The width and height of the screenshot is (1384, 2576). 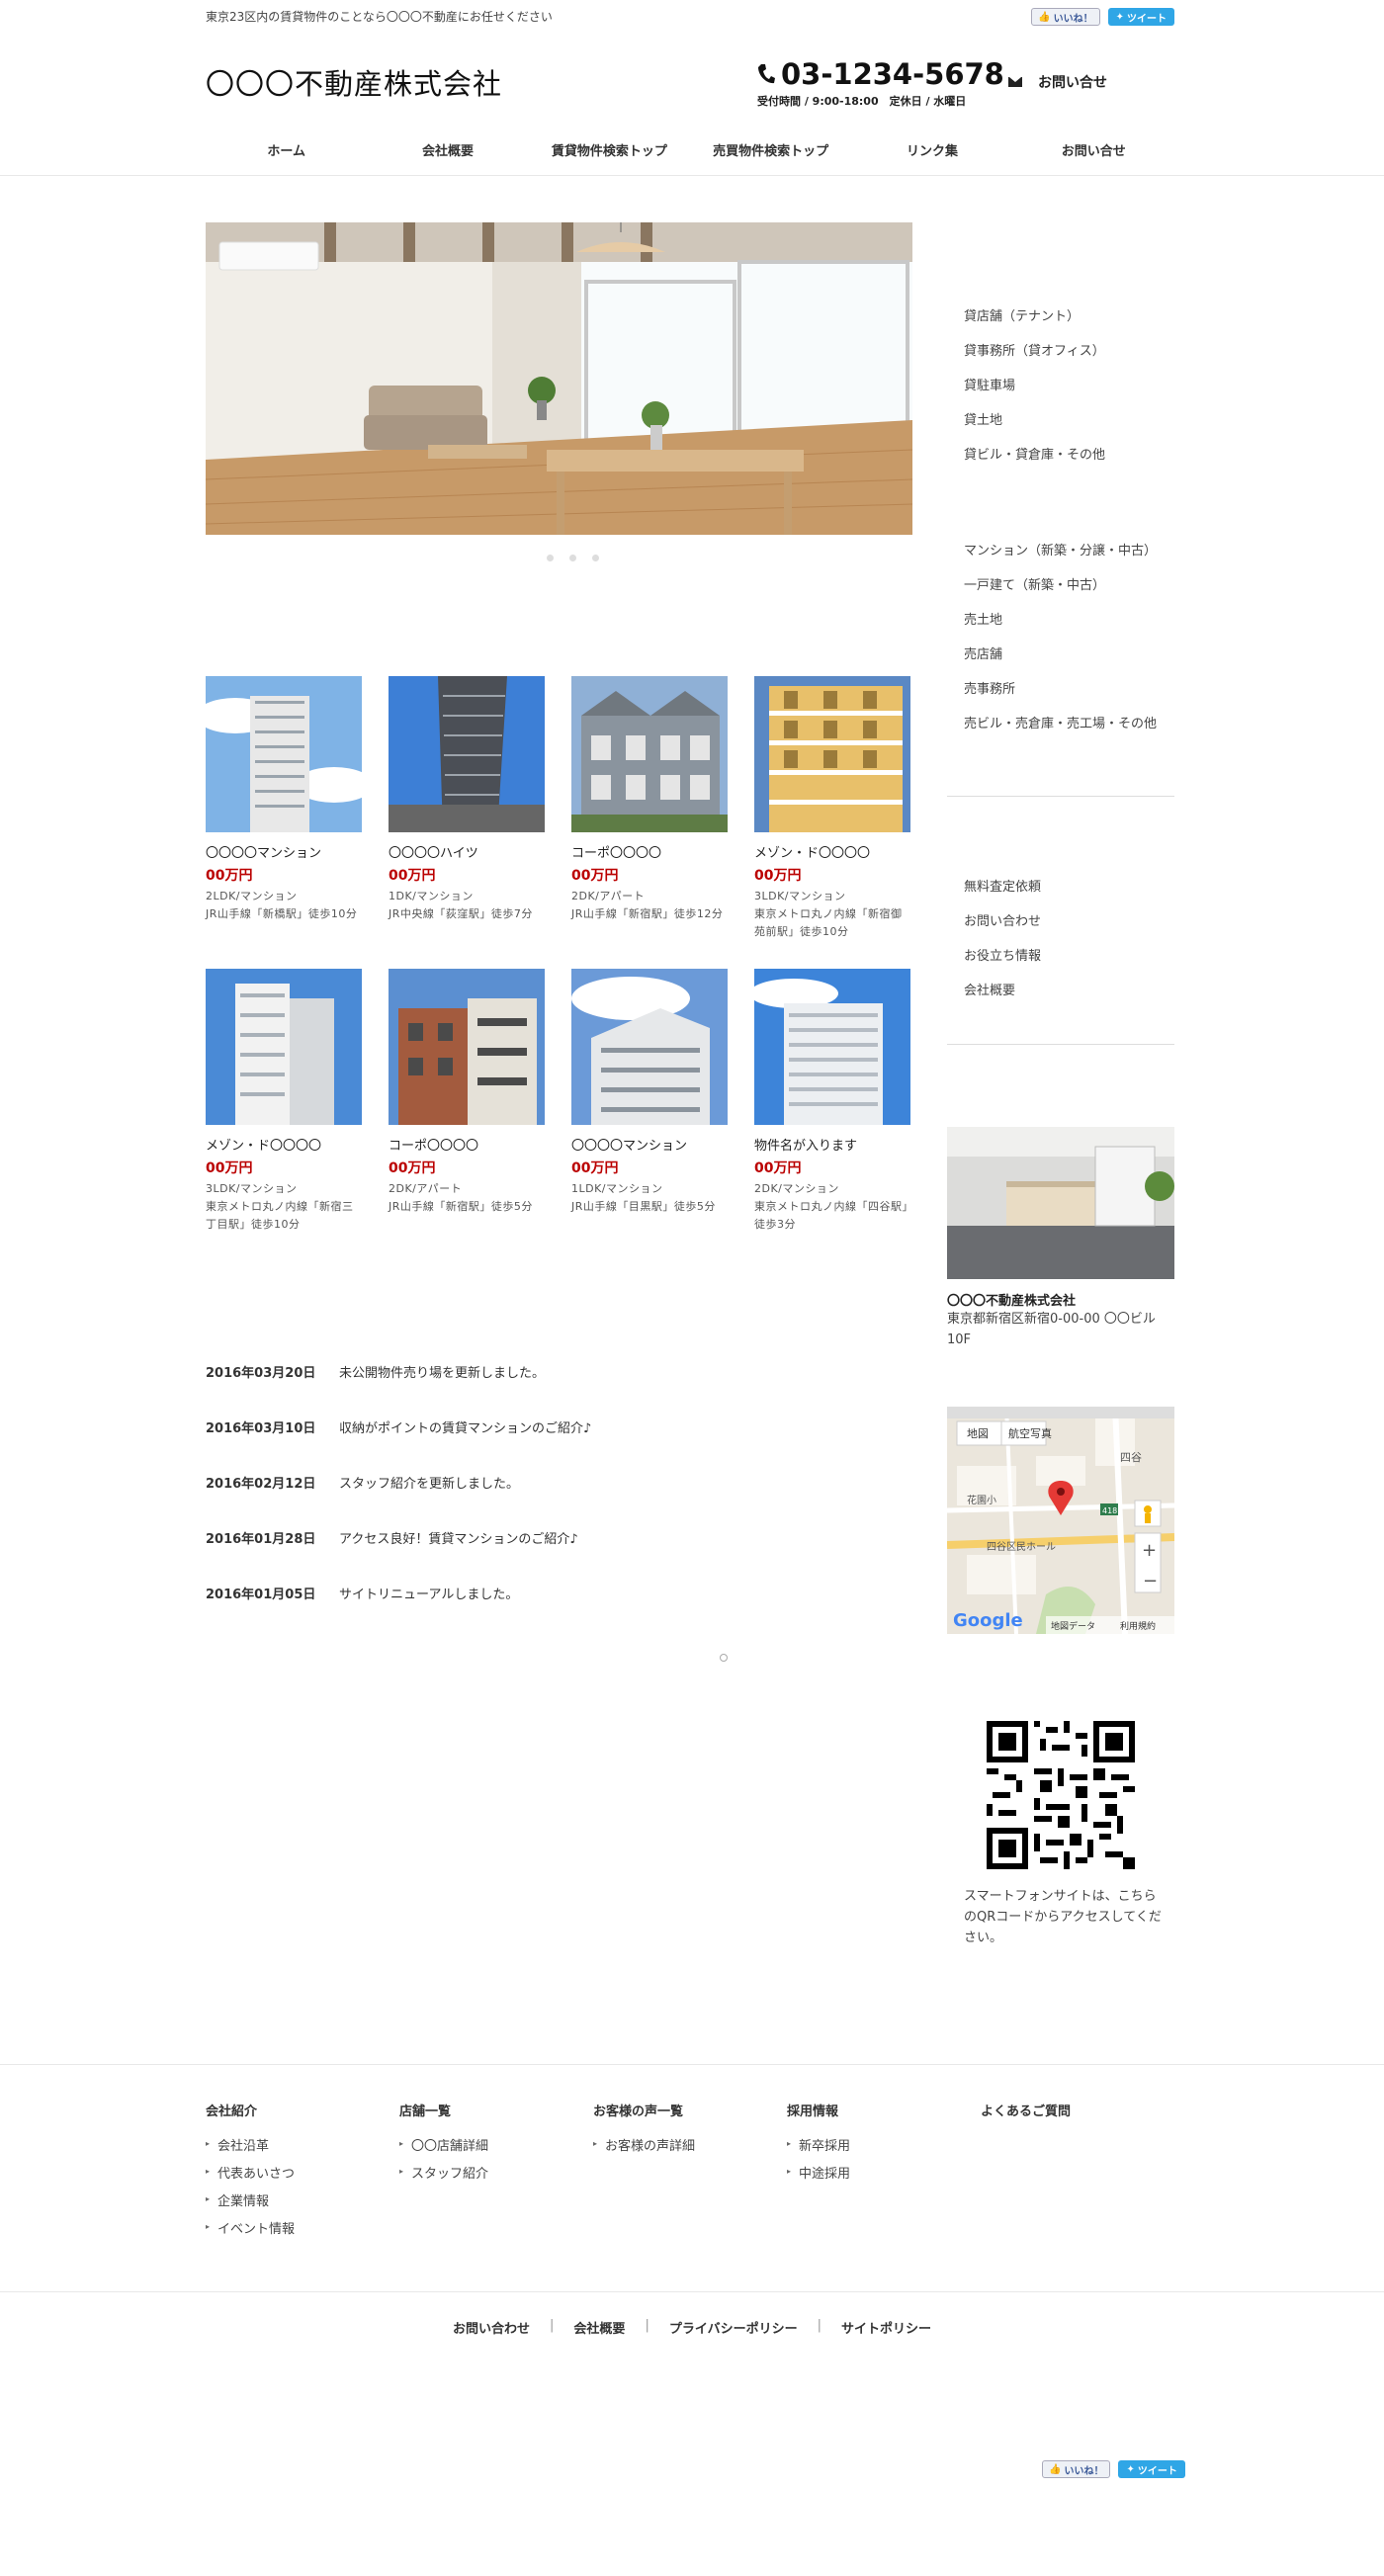 What do you see at coordinates (1058, 82) in the screenshot?
I see `header-contact-link: お問い合せ` at bounding box center [1058, 82].